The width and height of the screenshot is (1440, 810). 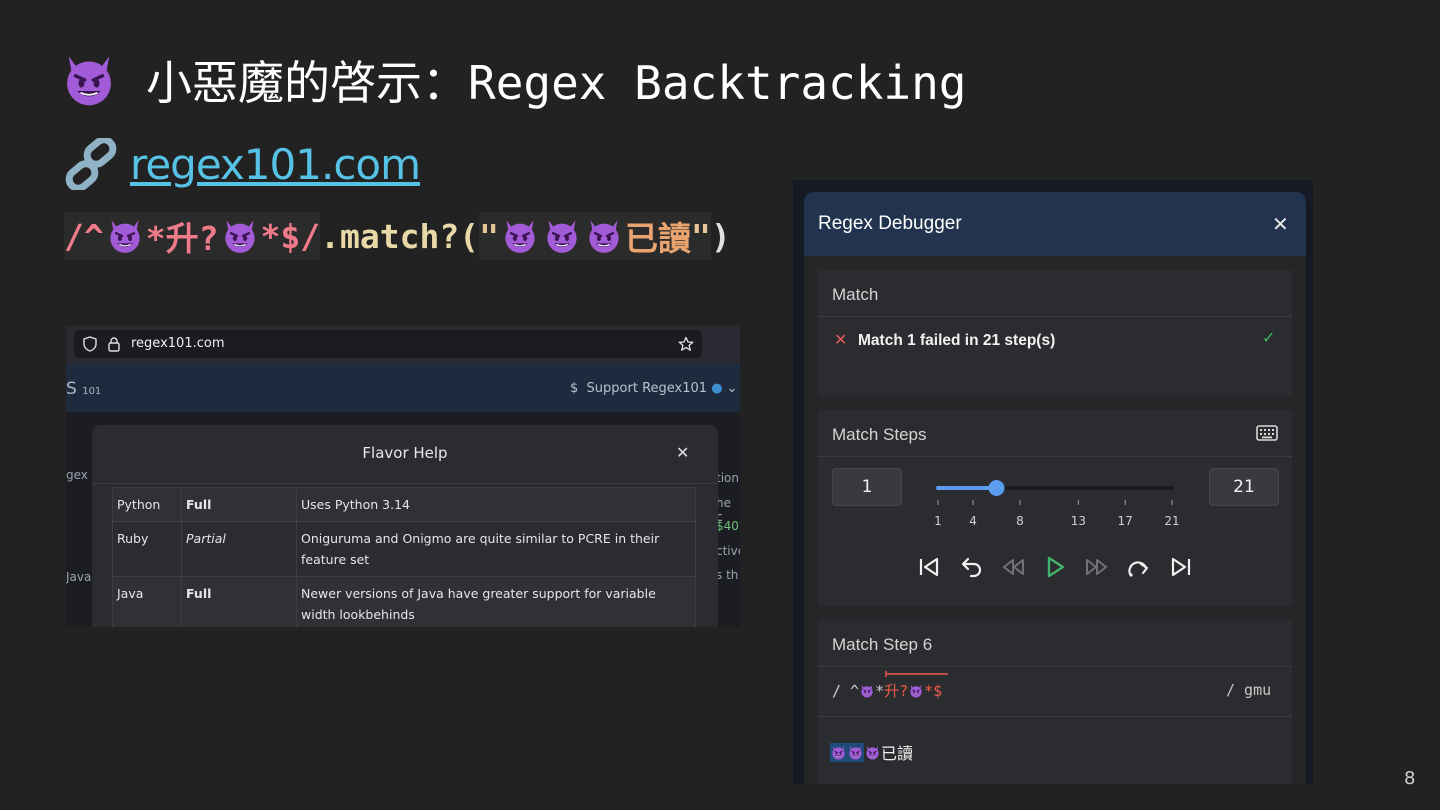 I want to click on site-logo: S 101, so click(x=83, y=389).